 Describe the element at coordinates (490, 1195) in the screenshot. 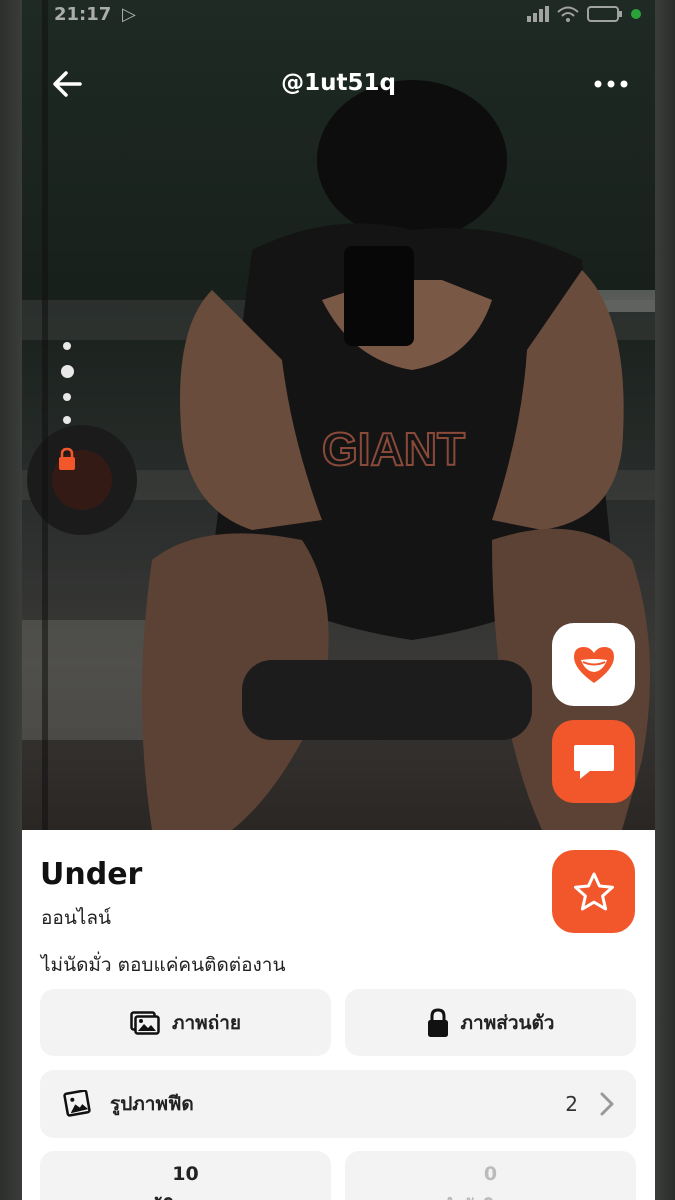

I see `following-label: กำลังติดตาม` at that location.